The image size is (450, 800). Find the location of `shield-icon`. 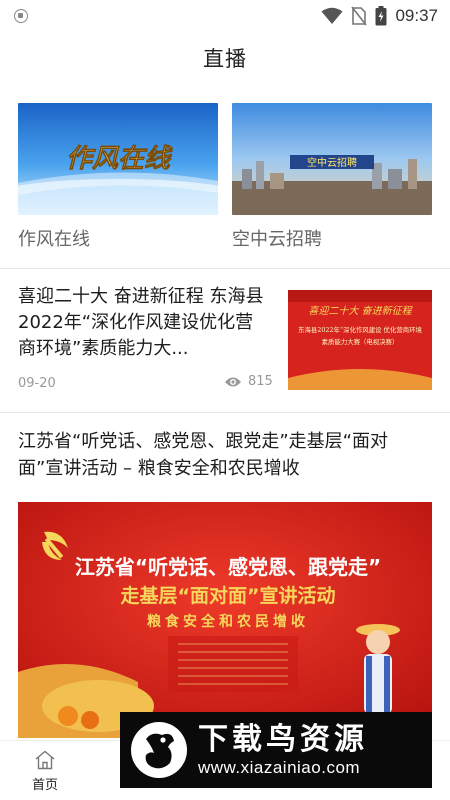

shield-icon is located at coordinates (21, 16).